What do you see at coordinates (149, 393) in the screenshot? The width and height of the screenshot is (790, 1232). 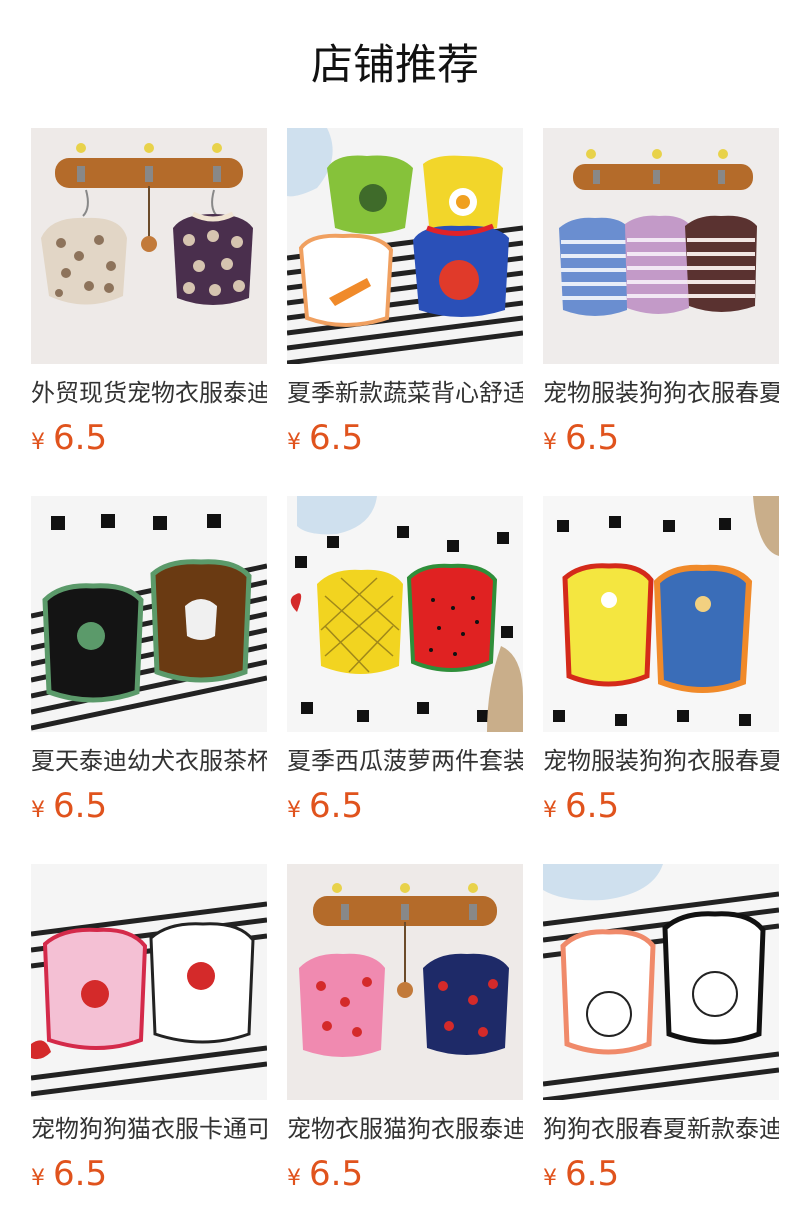 I see `product-name: 外贸现货宠物衣服泰迪` at bounding box center [149, 393].